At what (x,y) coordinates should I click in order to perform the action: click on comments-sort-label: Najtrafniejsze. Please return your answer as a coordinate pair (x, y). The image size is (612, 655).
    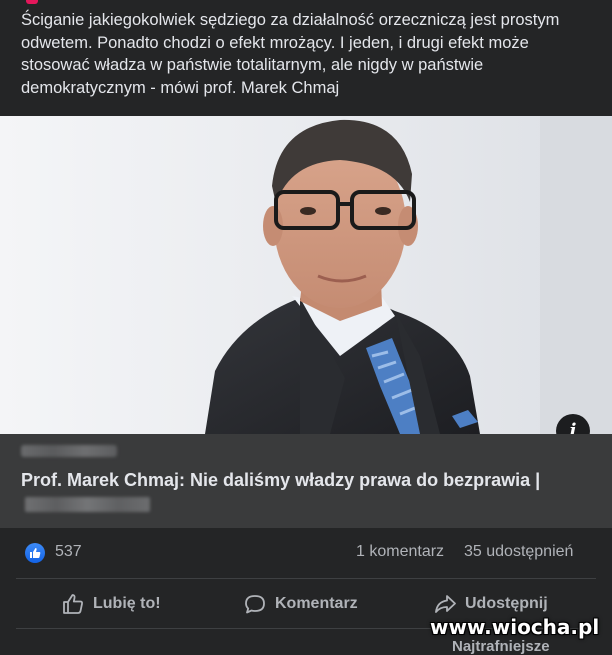
    Looking at the image, I should click on (501, 646).